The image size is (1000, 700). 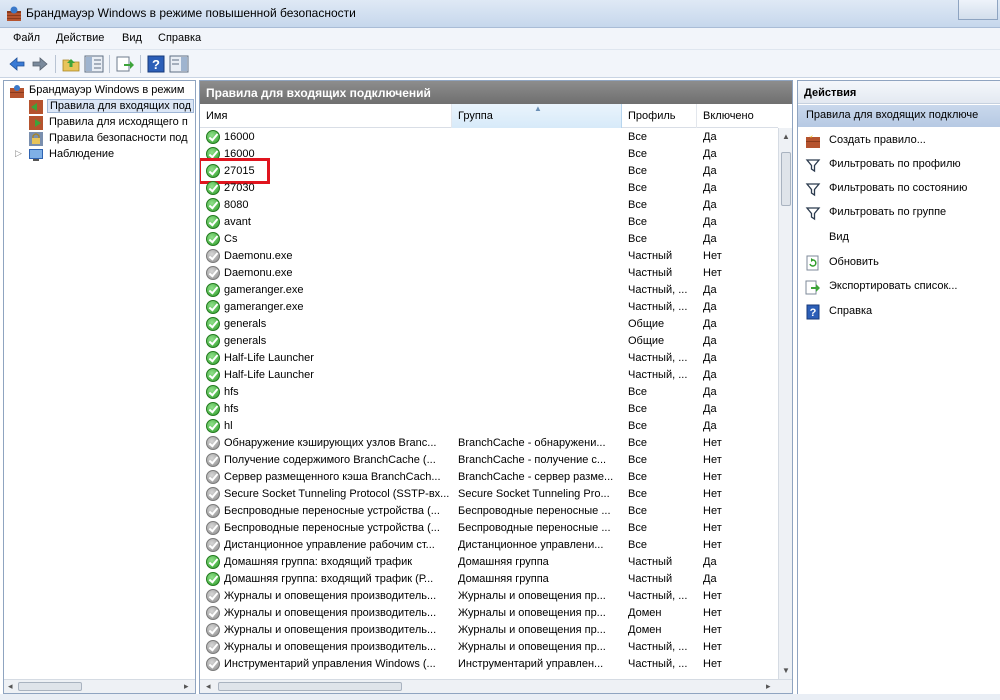 I want to click on action-filter-profile: Фильтровать по профилю, so click(x=899, y=165).